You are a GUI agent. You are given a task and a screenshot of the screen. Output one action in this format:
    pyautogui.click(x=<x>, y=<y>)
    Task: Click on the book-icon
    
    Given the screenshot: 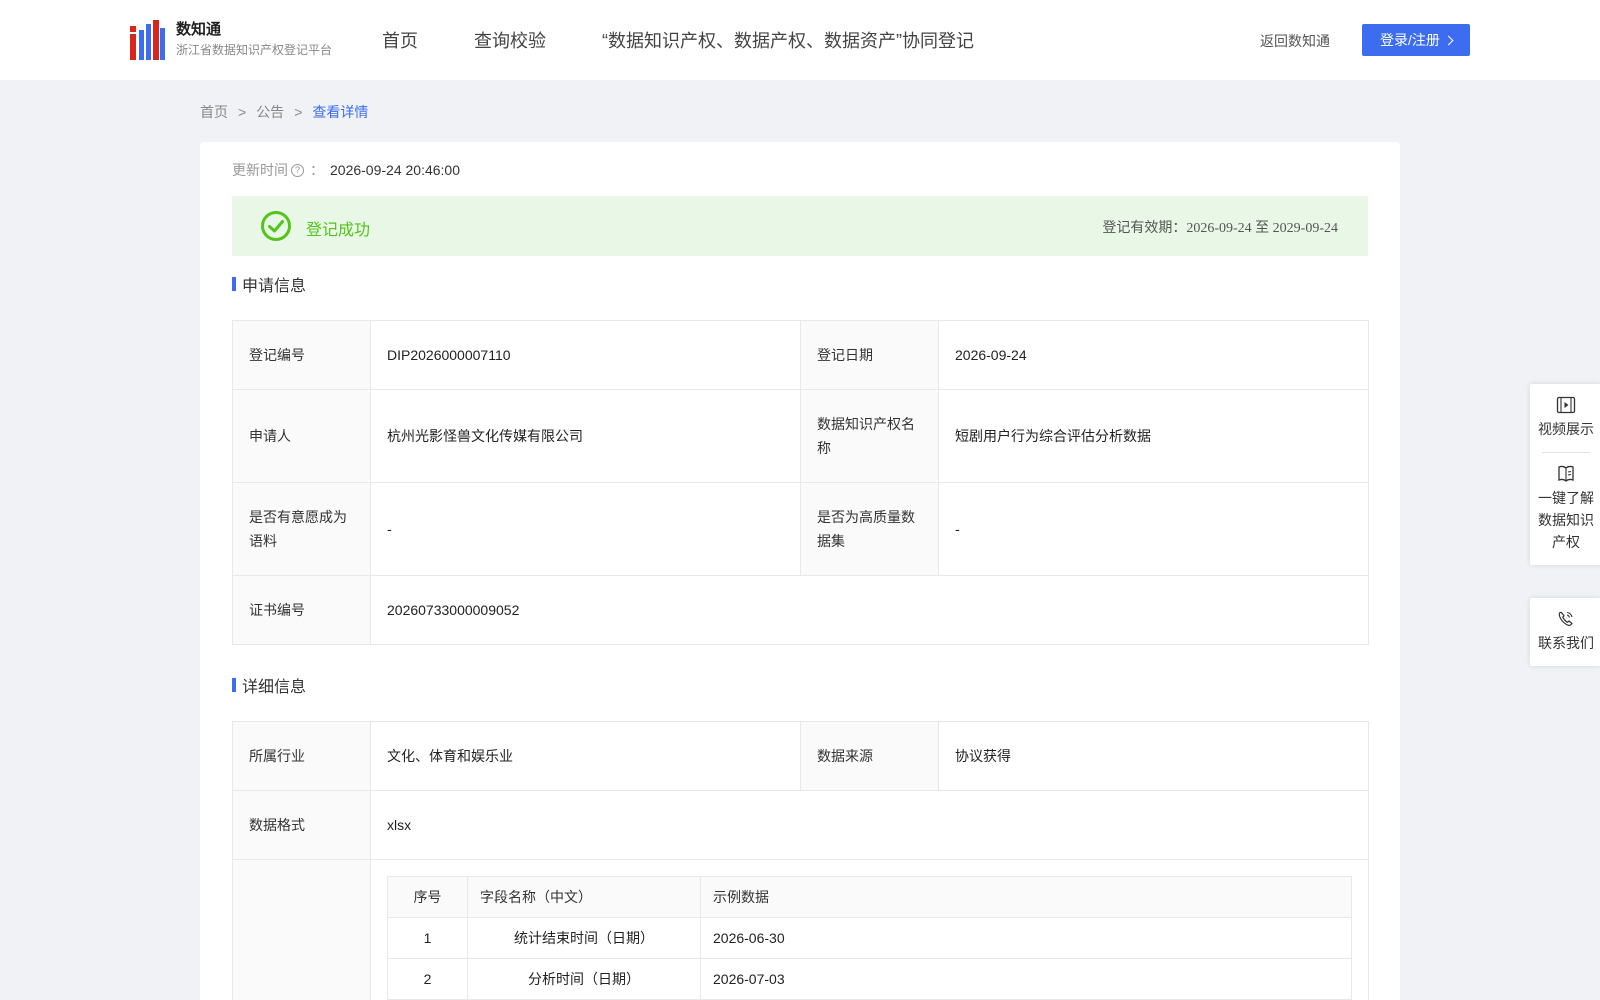 What is the action you would take?
    pyautogui.click(x=1566, y=473)
    